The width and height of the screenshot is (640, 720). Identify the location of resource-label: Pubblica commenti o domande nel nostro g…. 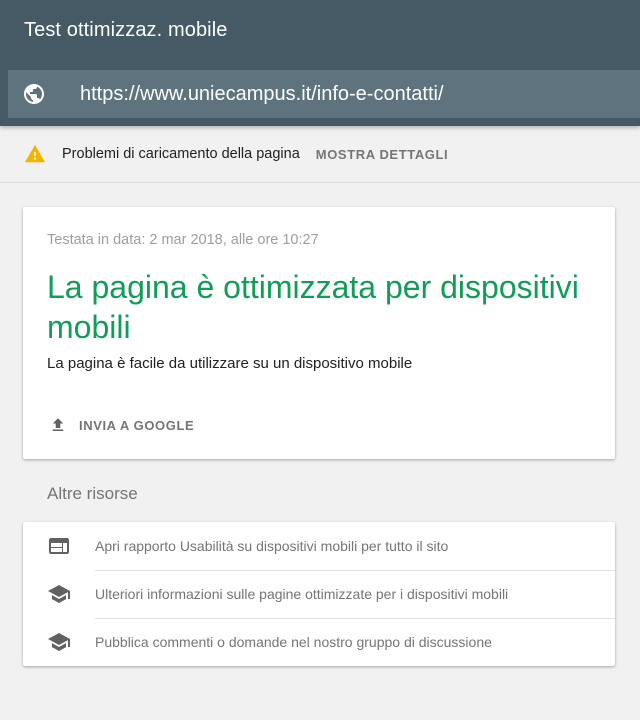
(293, 642).